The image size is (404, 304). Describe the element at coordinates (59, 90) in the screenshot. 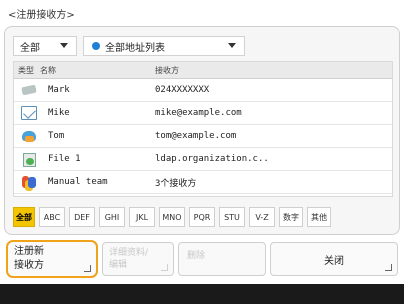

I see `row-name: Mark` at that location.